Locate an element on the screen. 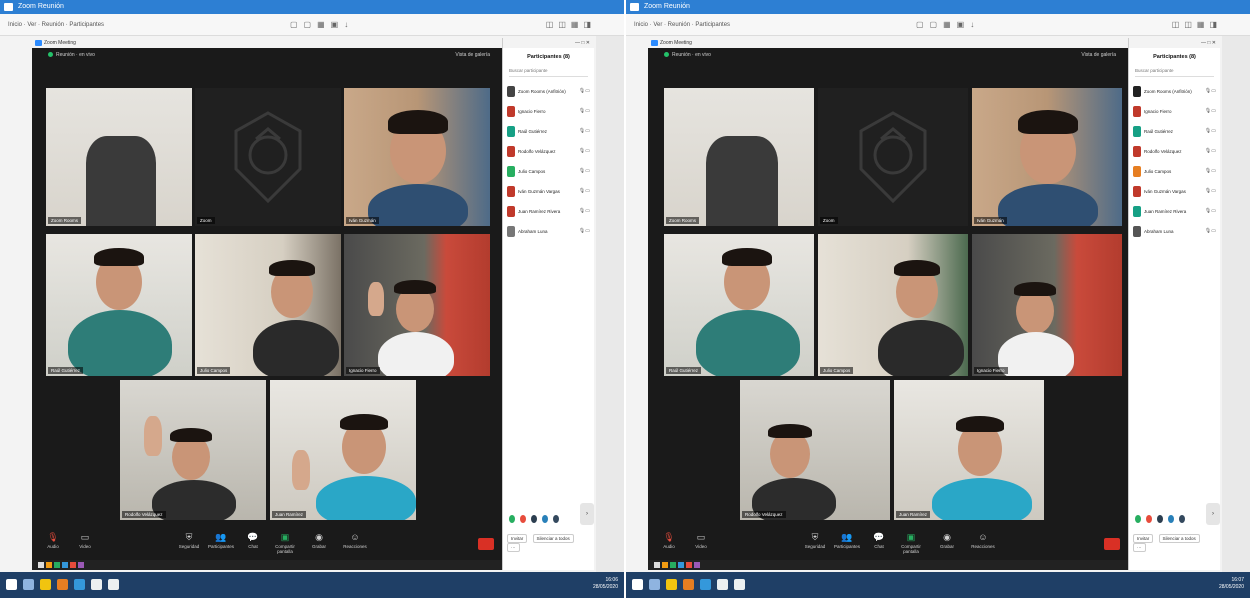 This screenshot has height=598, width=1260. tile-name: Ignacio Fierro is located at coordinates (991, 370).